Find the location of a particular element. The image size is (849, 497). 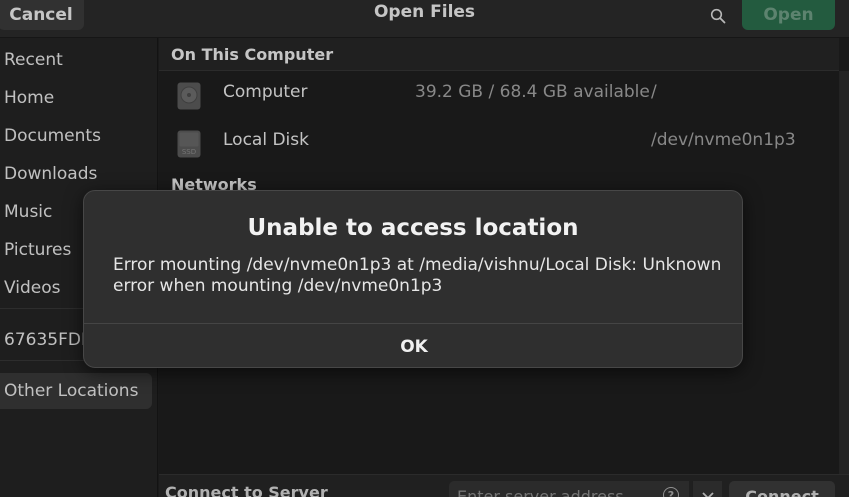

ok-button: OK is located at coordinates (413, 345).